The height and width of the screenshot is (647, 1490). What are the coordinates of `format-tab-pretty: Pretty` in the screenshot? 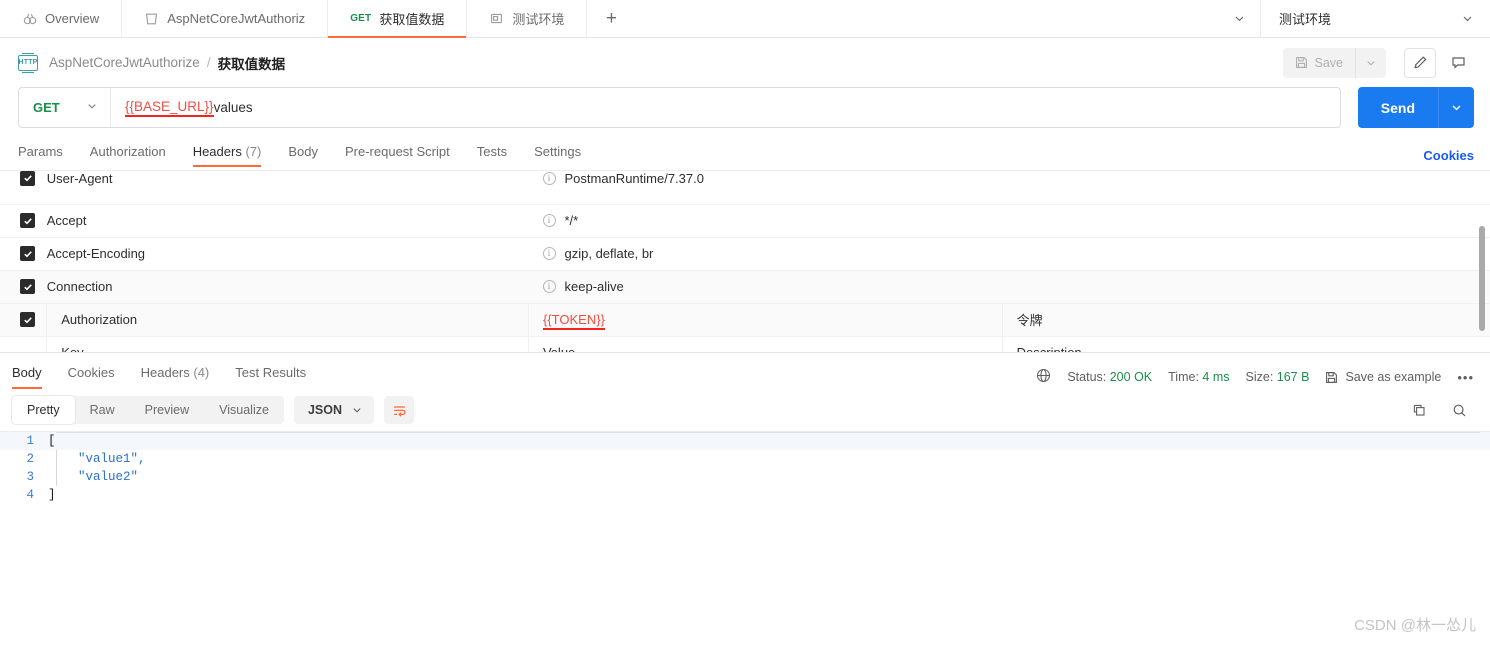 It's located at (43, 410).